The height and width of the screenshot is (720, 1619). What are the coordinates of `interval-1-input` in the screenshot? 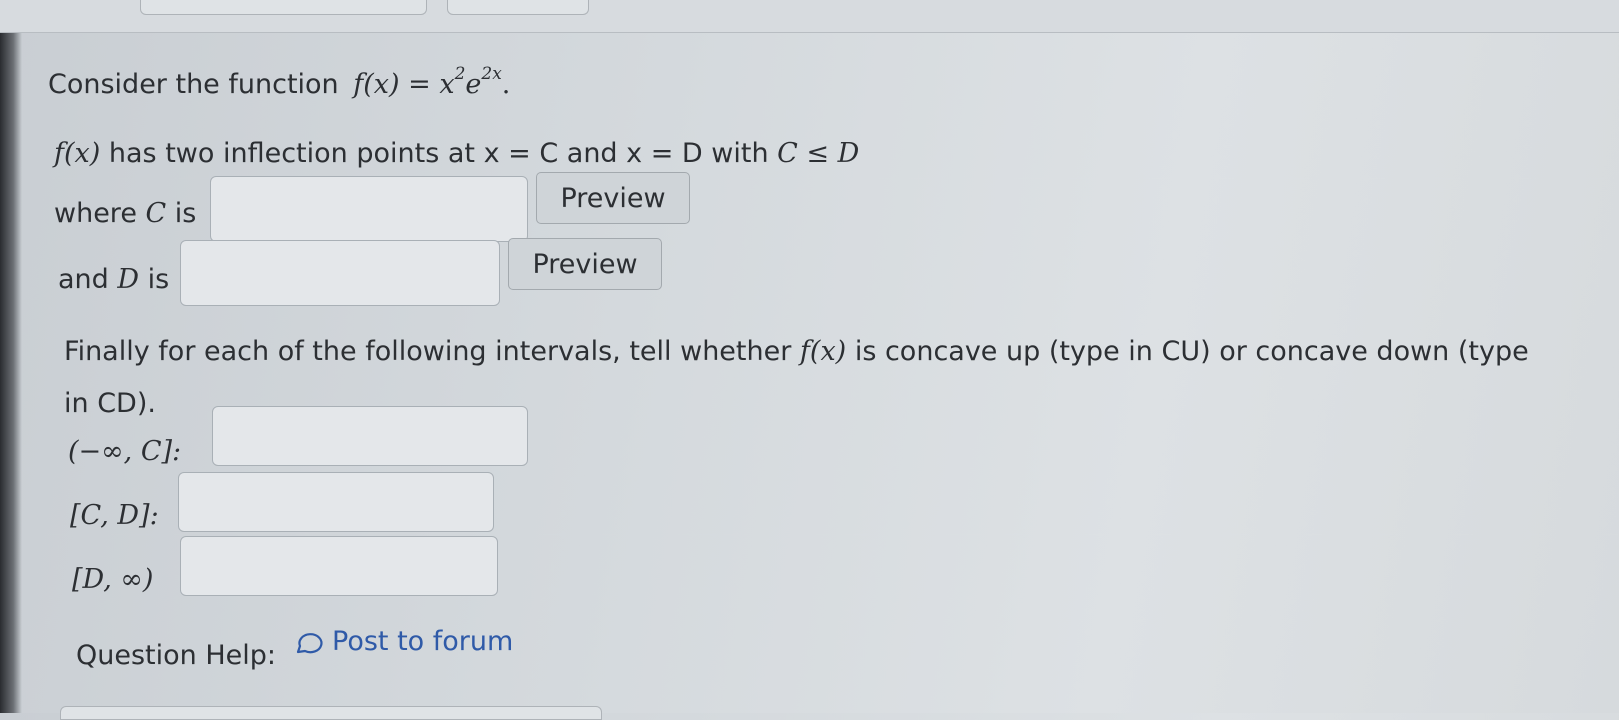 It's located at (370, 436).